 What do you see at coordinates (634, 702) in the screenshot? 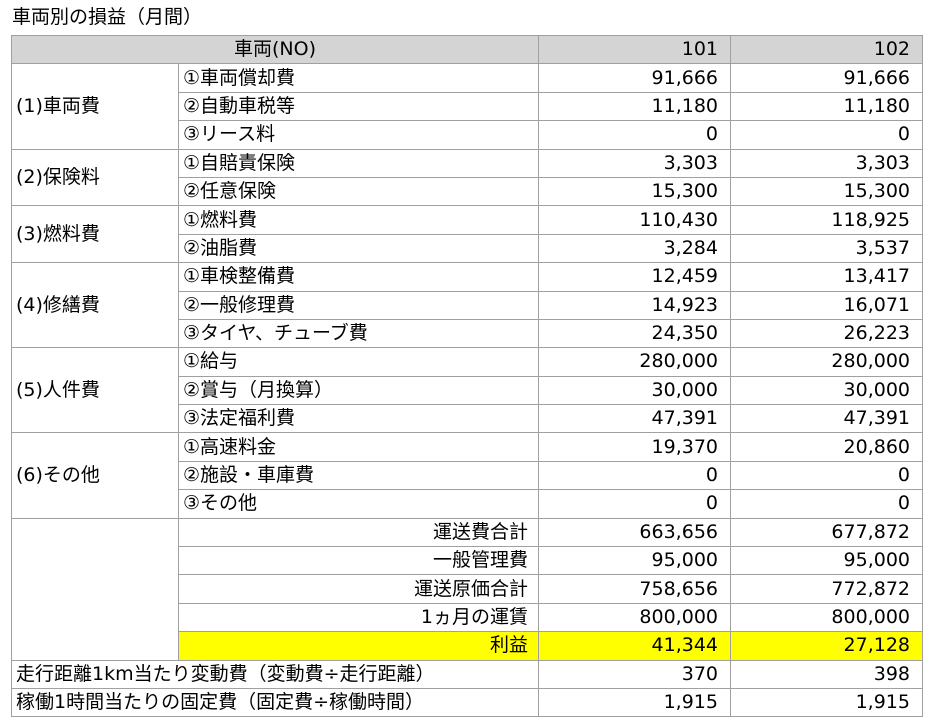
I see `value-cell-101: 1,915` at bounding box center [634, 702].